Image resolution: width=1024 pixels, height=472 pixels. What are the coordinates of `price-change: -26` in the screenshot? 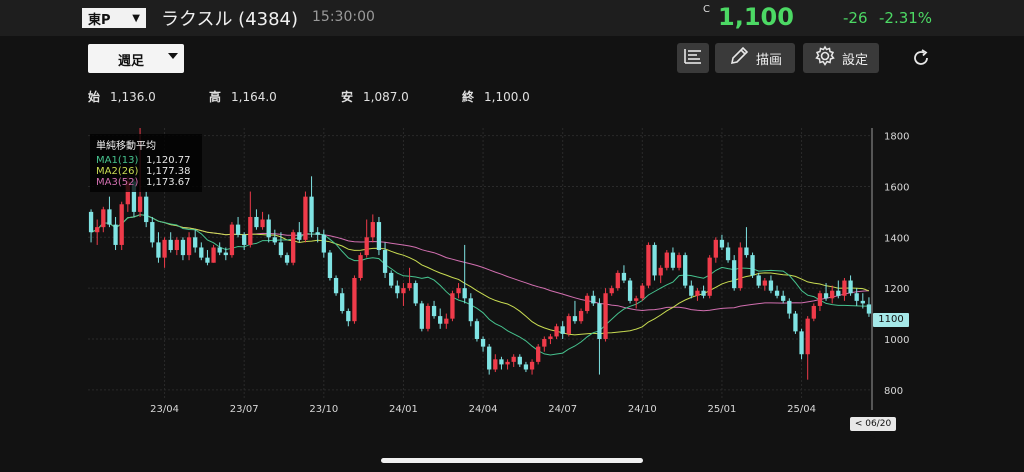 It's located at (855, 18).